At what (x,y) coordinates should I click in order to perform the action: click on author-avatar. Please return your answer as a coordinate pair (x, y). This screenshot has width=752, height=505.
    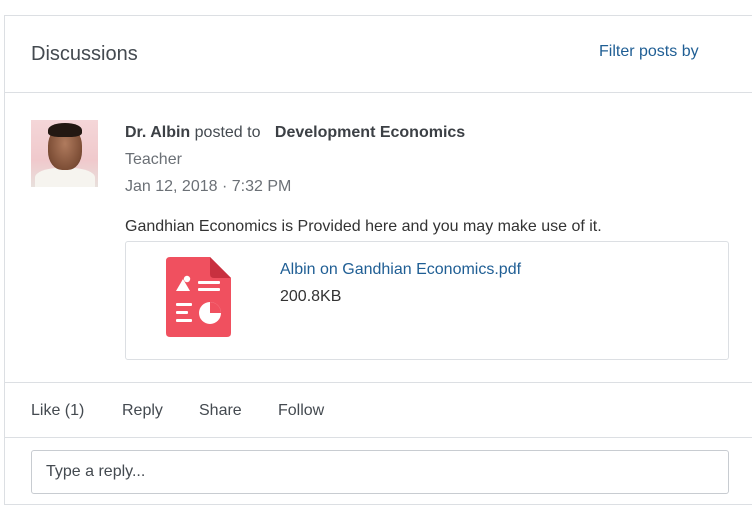
    Looking at the image, I should click on (64, 153).